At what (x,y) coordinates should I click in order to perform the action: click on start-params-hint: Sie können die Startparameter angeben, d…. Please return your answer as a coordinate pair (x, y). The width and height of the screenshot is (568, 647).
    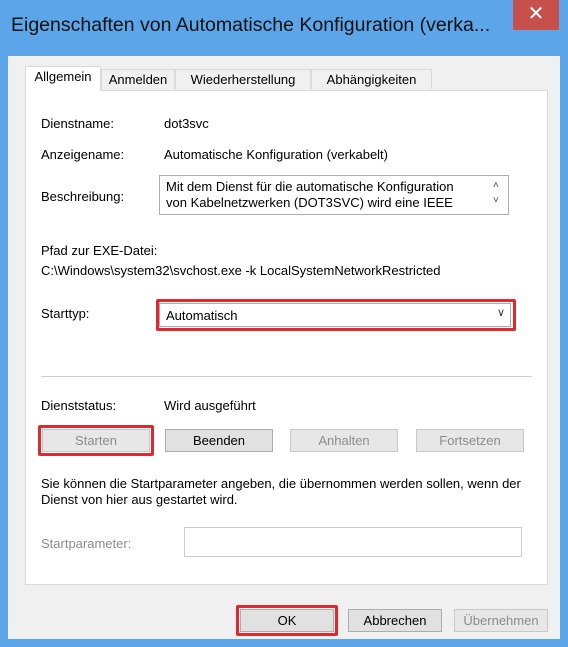
    Looking at the image, I should click on (281, 491).